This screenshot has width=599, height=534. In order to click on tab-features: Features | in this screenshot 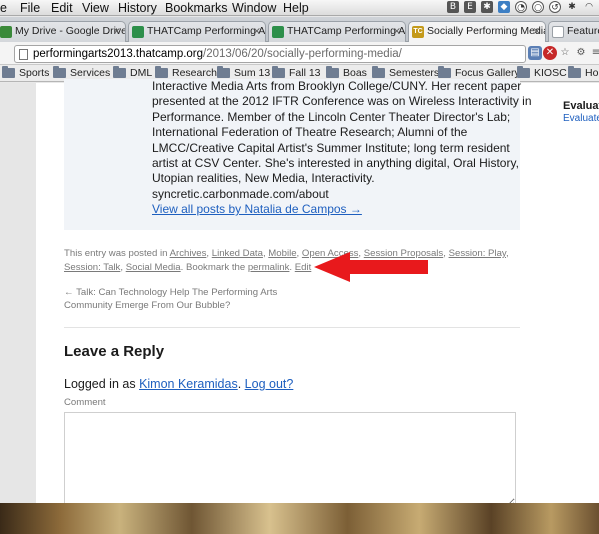, I will do `click(573, 31)`.